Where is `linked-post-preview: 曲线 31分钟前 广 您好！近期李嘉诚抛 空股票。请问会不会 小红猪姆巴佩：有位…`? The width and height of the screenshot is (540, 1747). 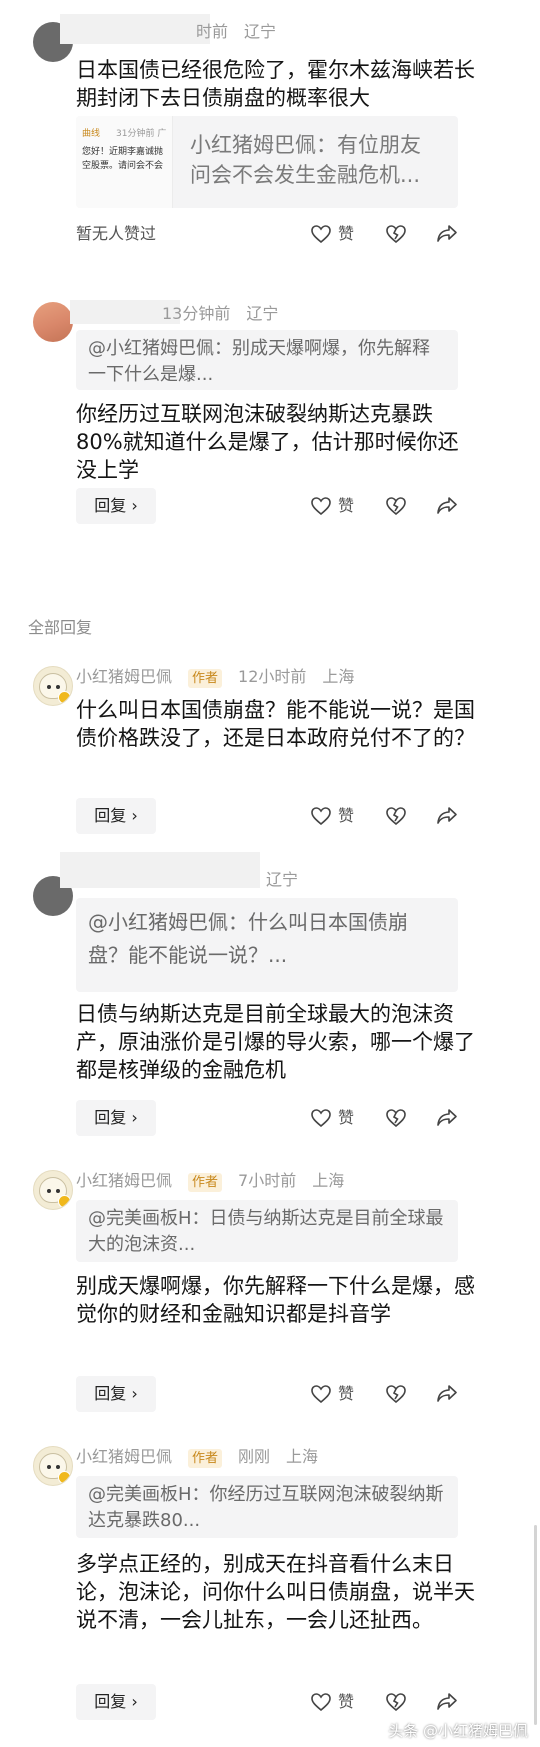
linked-post-preview: 曲线 31分钟前 广 您好！近期李嘉诚抛 空股票。请问会不会 小红猪姆巴佩：有位… is located at coordinates (267, 162).